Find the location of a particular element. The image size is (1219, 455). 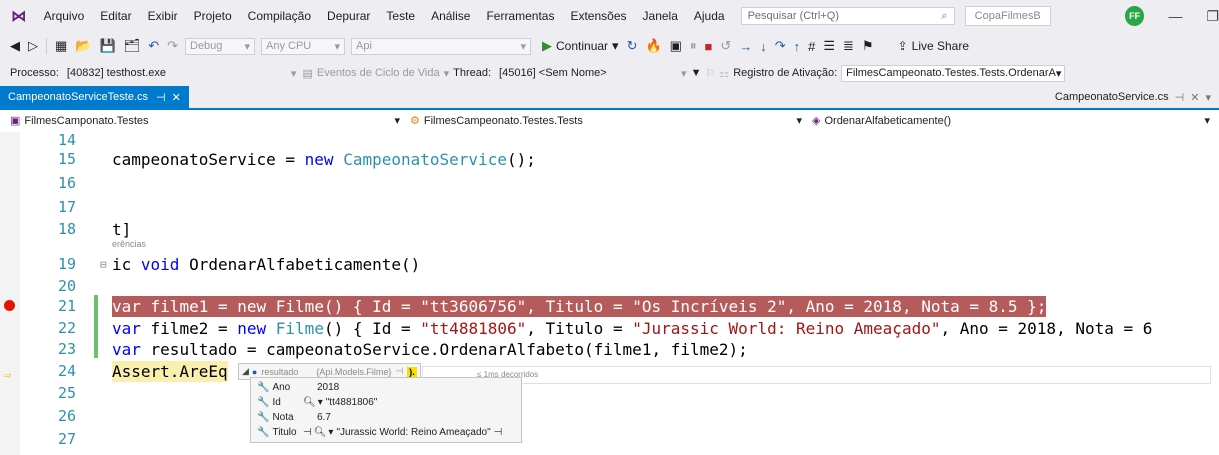

menu-janela: Janela is located at coordinates (660, 16).